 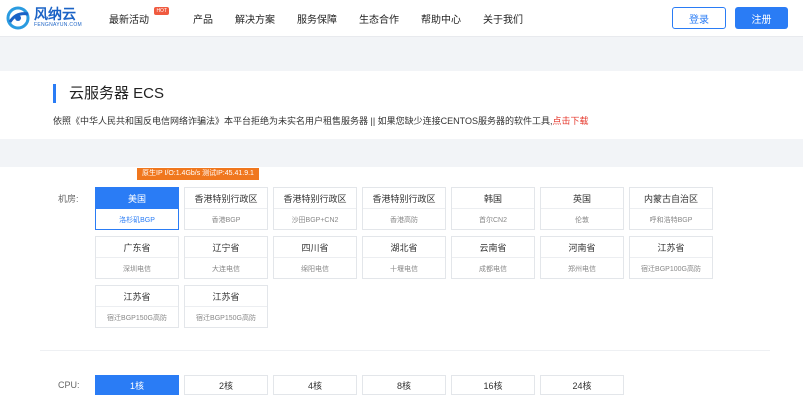 I want to click on room-option: 四川省 绵阳电信, so click(x=315, y=257).